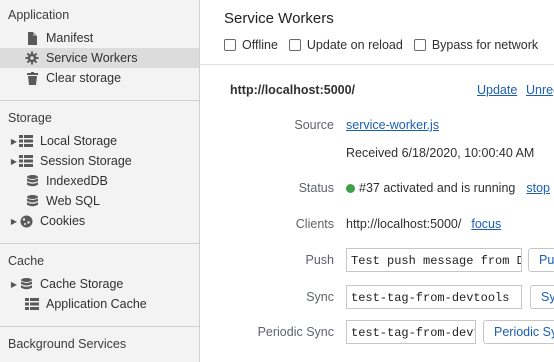 The height and width of the screenshot is (362, 554). What do you see at coordinates (251, 45) in the screenshot?
I see `offline-checkbox: Offline` at bounding box center [251, 45].